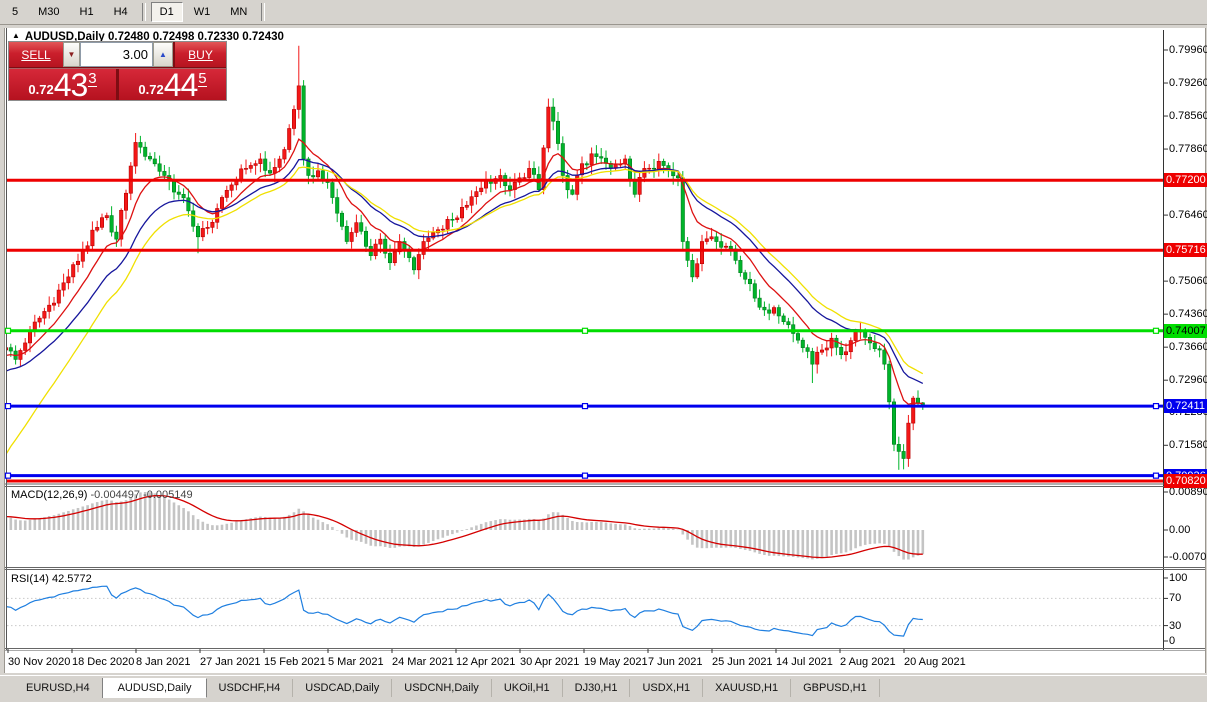 The image size is (1207, 702). What do you see at coordinates (868, 662) in the screenshot?
I see `date-tick-label: 2 Aug 2021` at bounding box center [868, 662].